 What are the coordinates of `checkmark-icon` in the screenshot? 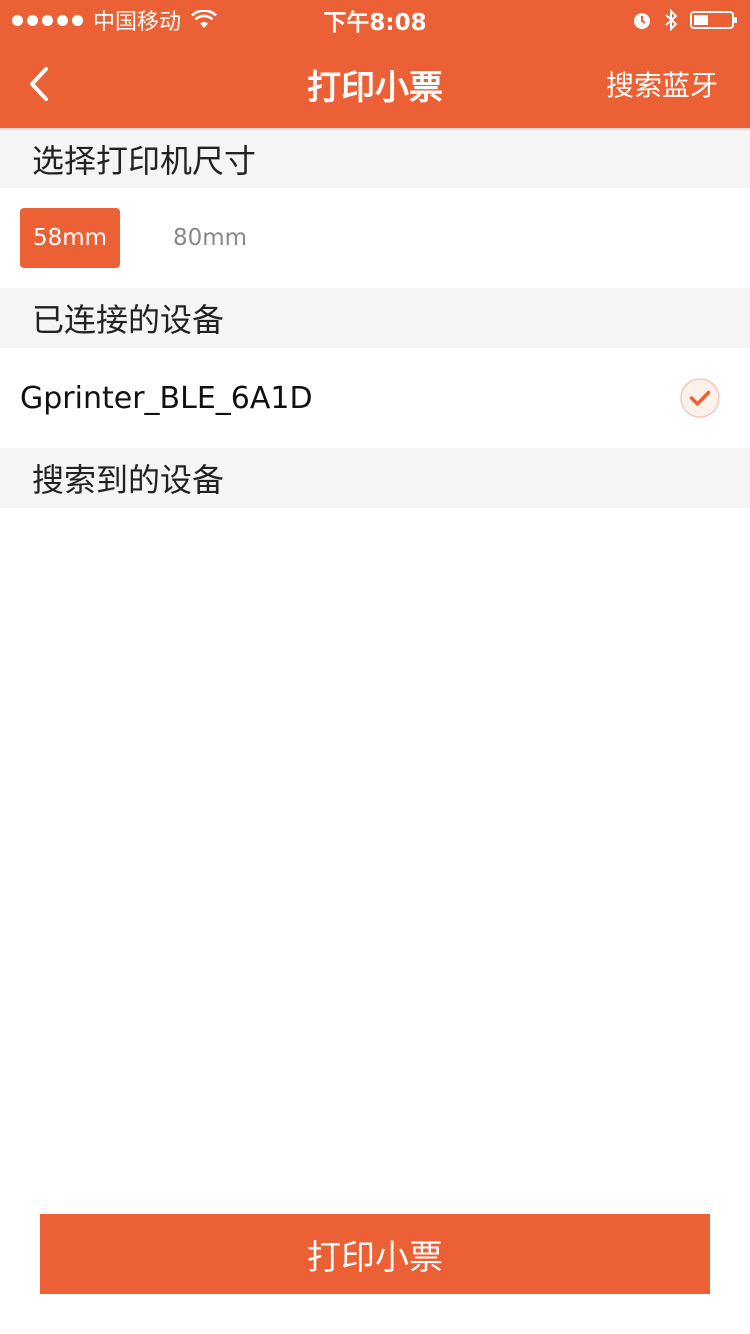 It's located at (700, 398).